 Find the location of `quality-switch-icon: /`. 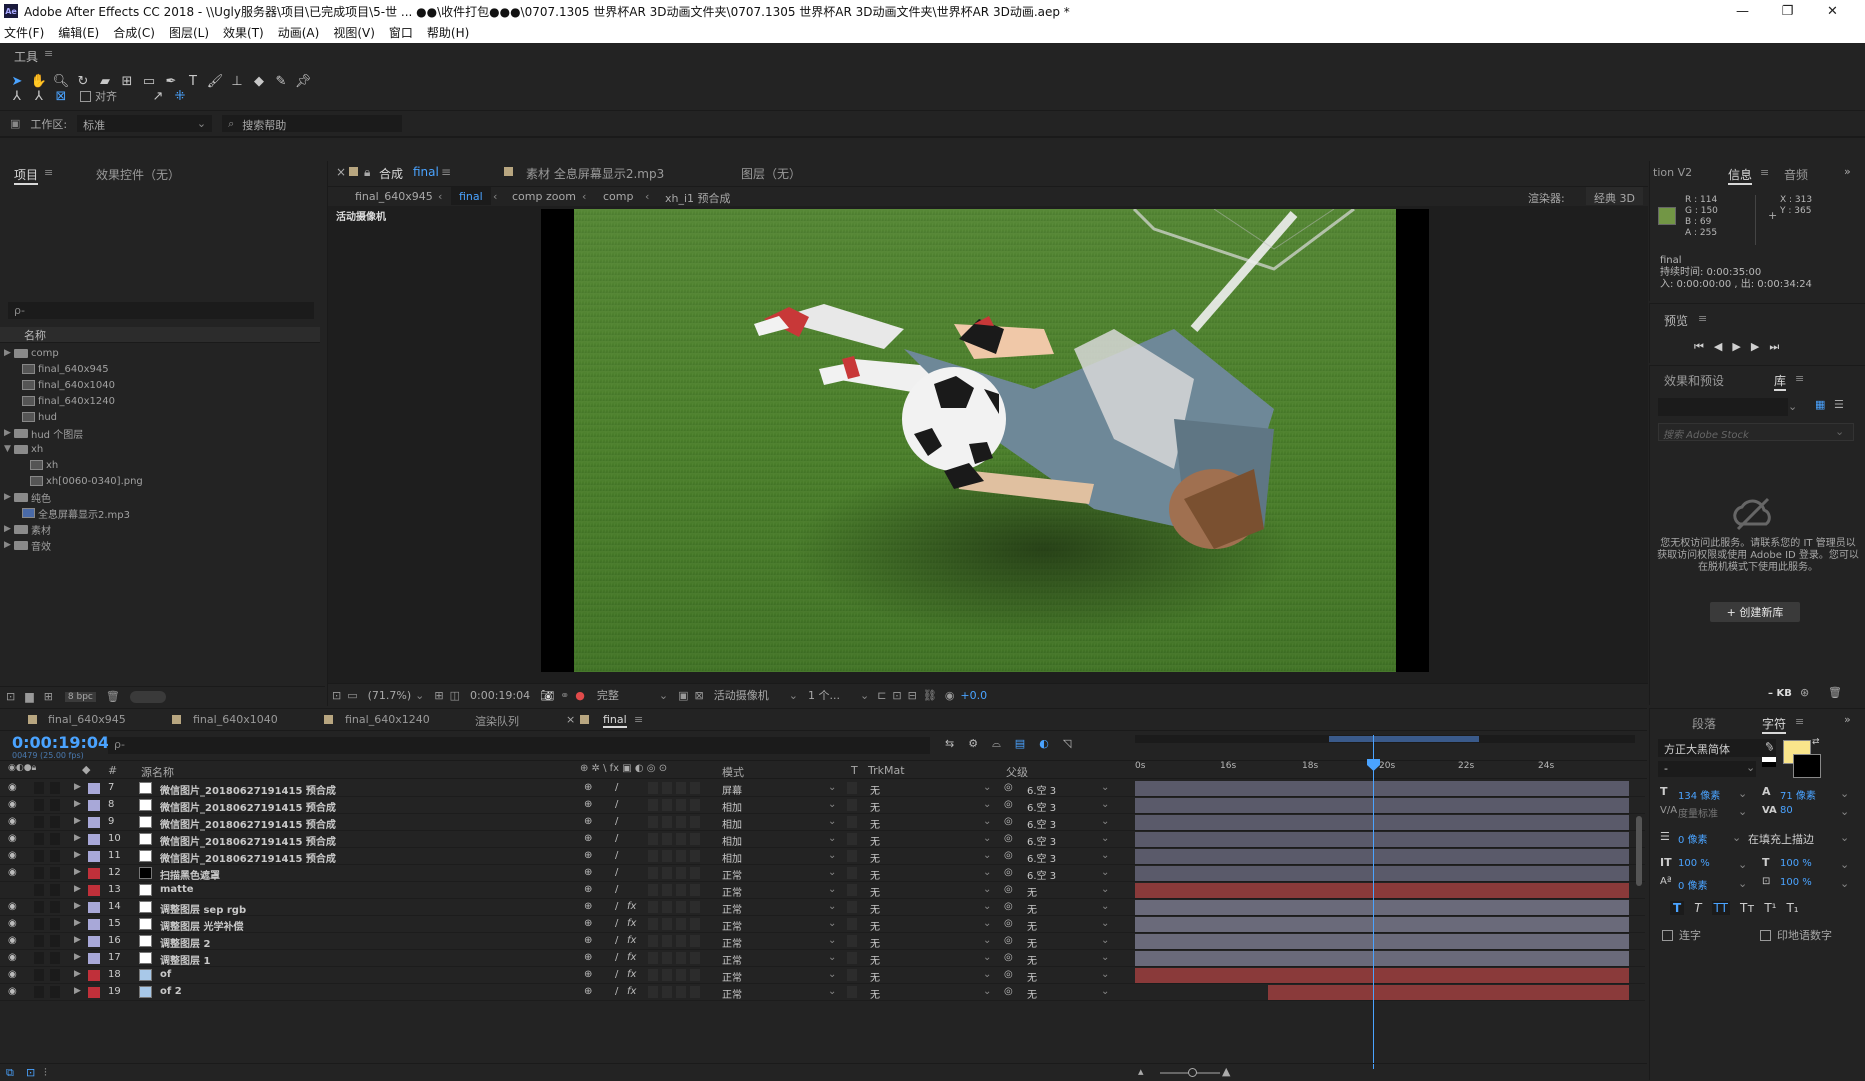

quality-switch-icon: / is located at coordinates (616, 855).